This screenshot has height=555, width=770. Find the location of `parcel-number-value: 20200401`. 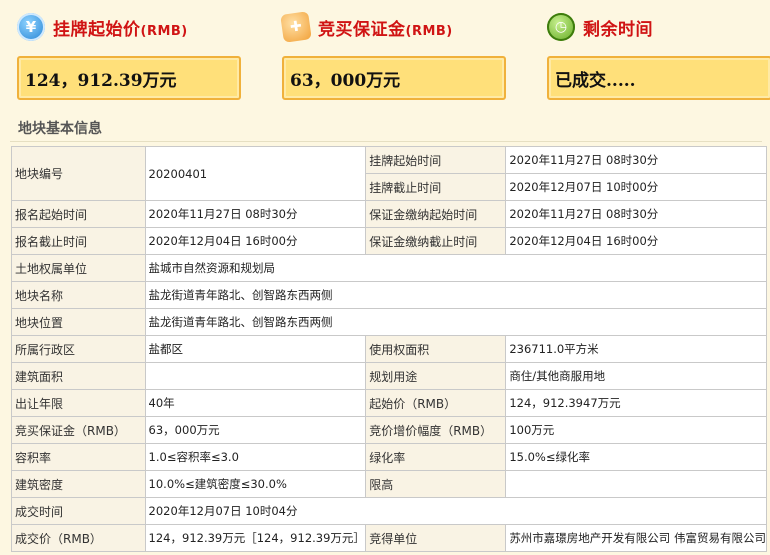

parcel-number-value: 20200401 is located at coordinates (255, 173).